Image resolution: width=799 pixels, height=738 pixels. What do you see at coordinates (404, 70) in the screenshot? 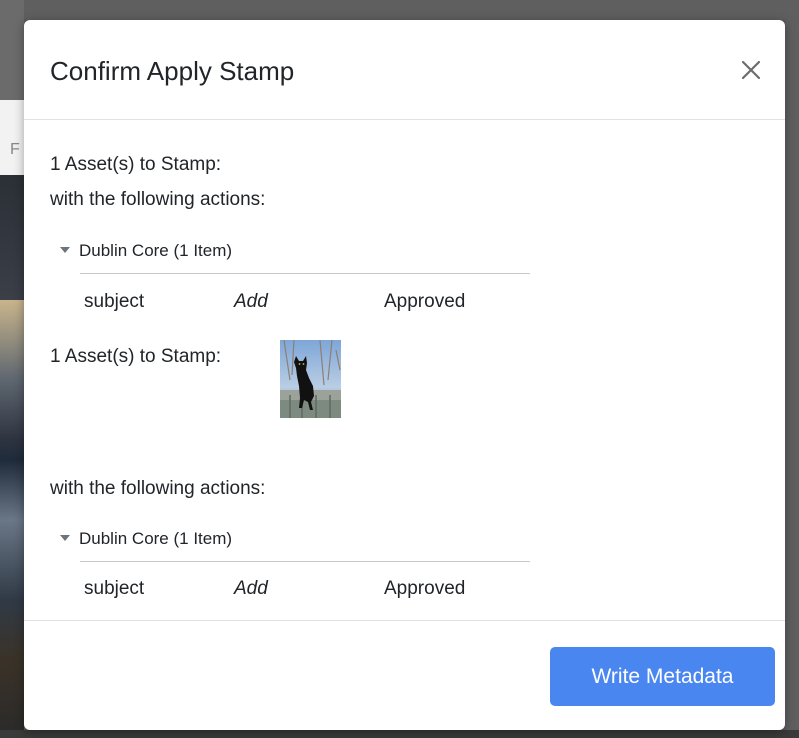
I see `modal-header: Confirm Apply Stamp` at bounding box center [404, 70].